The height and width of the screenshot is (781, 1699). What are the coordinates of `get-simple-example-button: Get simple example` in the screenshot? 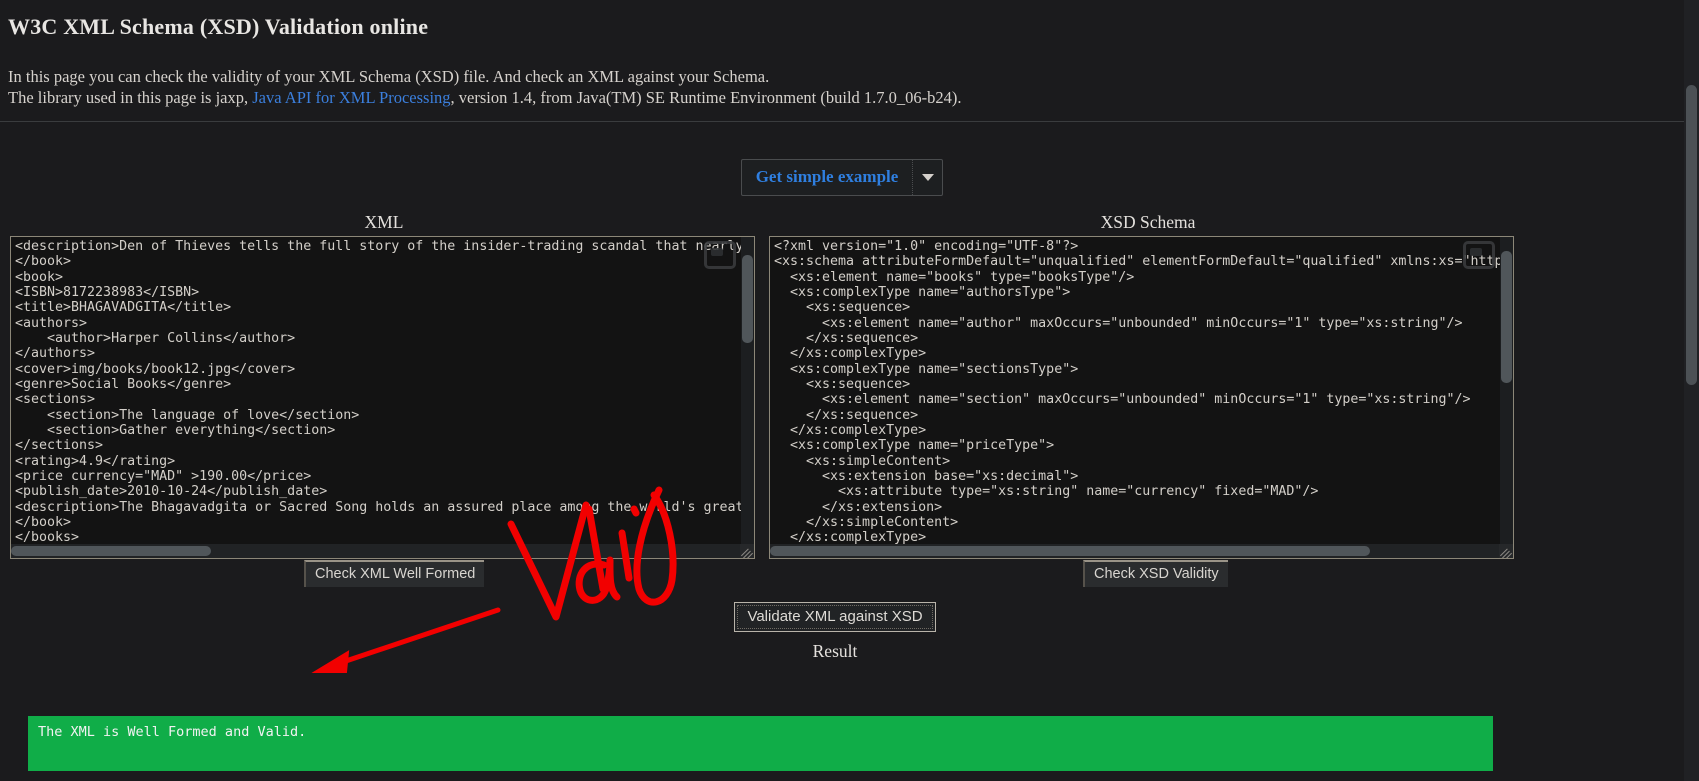 It's located at (827, 177).